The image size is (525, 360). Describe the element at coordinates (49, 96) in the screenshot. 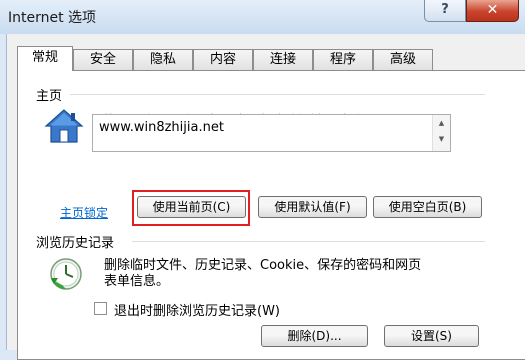

I see `homepage-group-label: 主页` at that location.